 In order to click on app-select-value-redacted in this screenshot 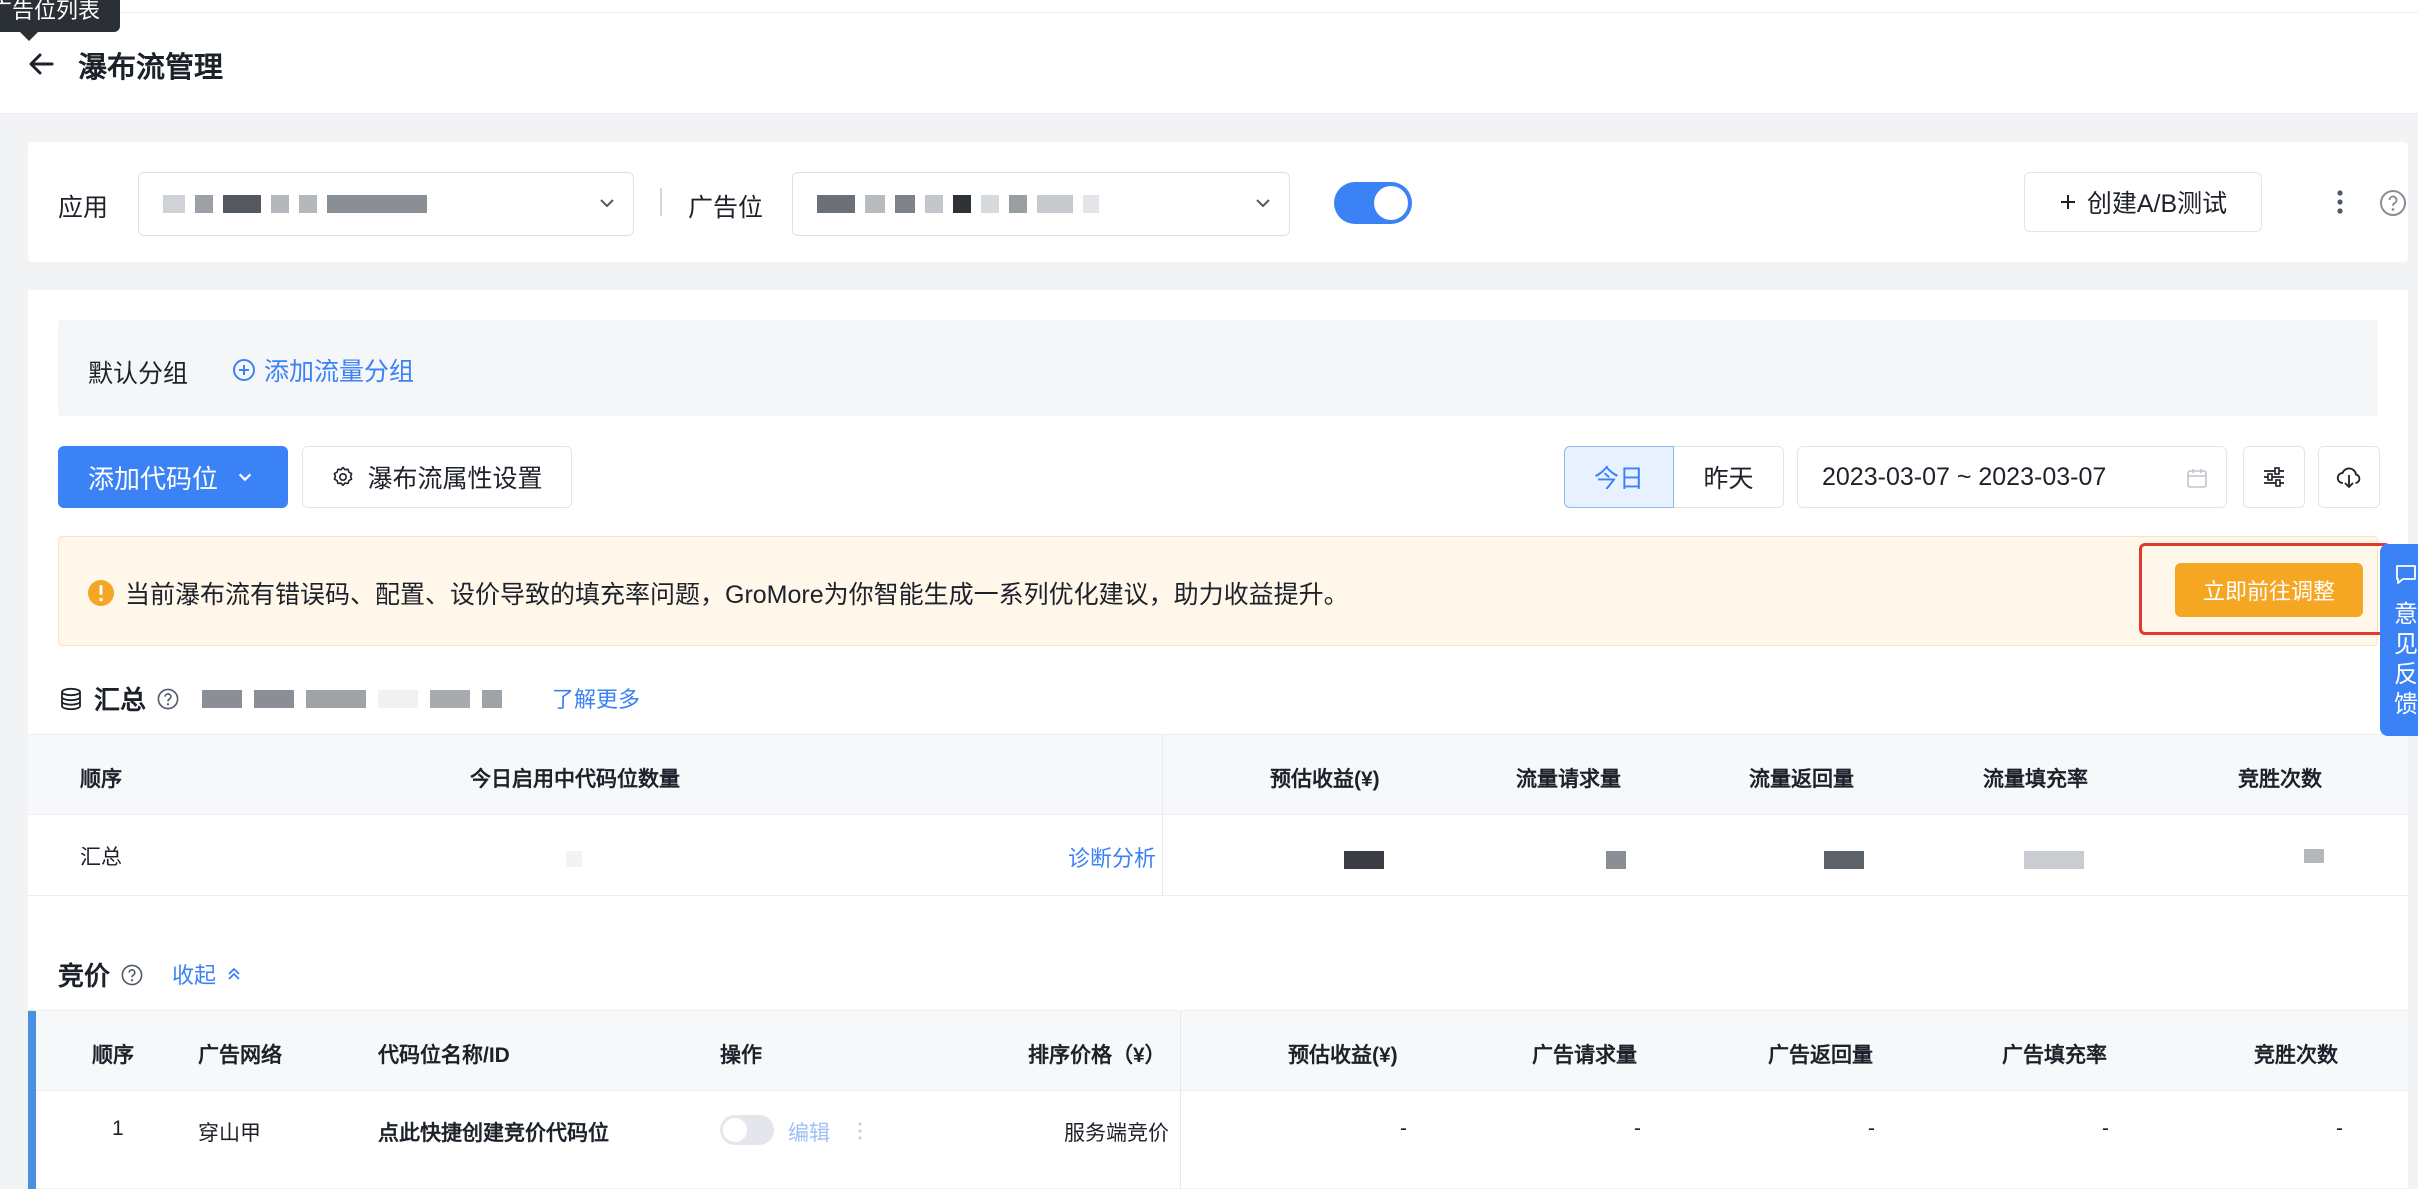, I will do `click(295, 204)`.